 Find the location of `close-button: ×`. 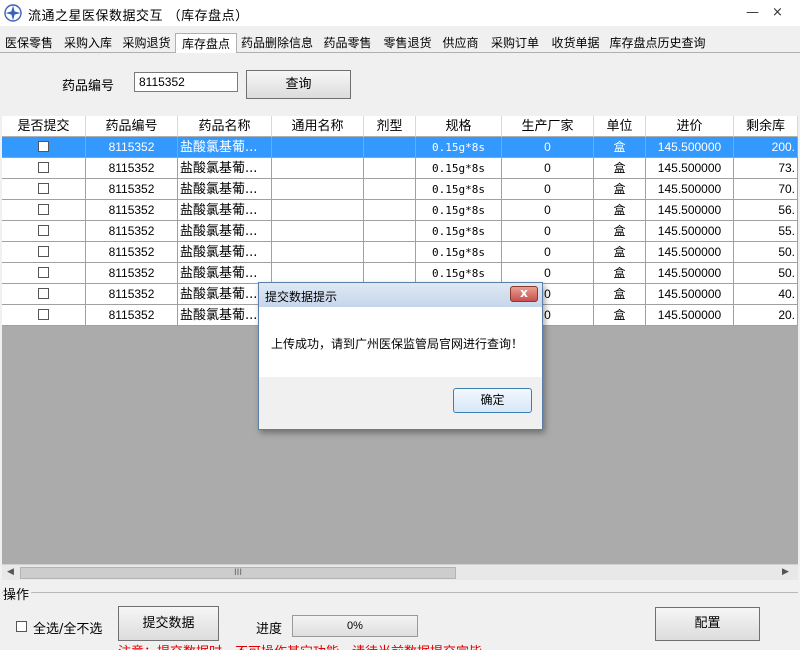

close-button: × is located at coordinates (777, 12).